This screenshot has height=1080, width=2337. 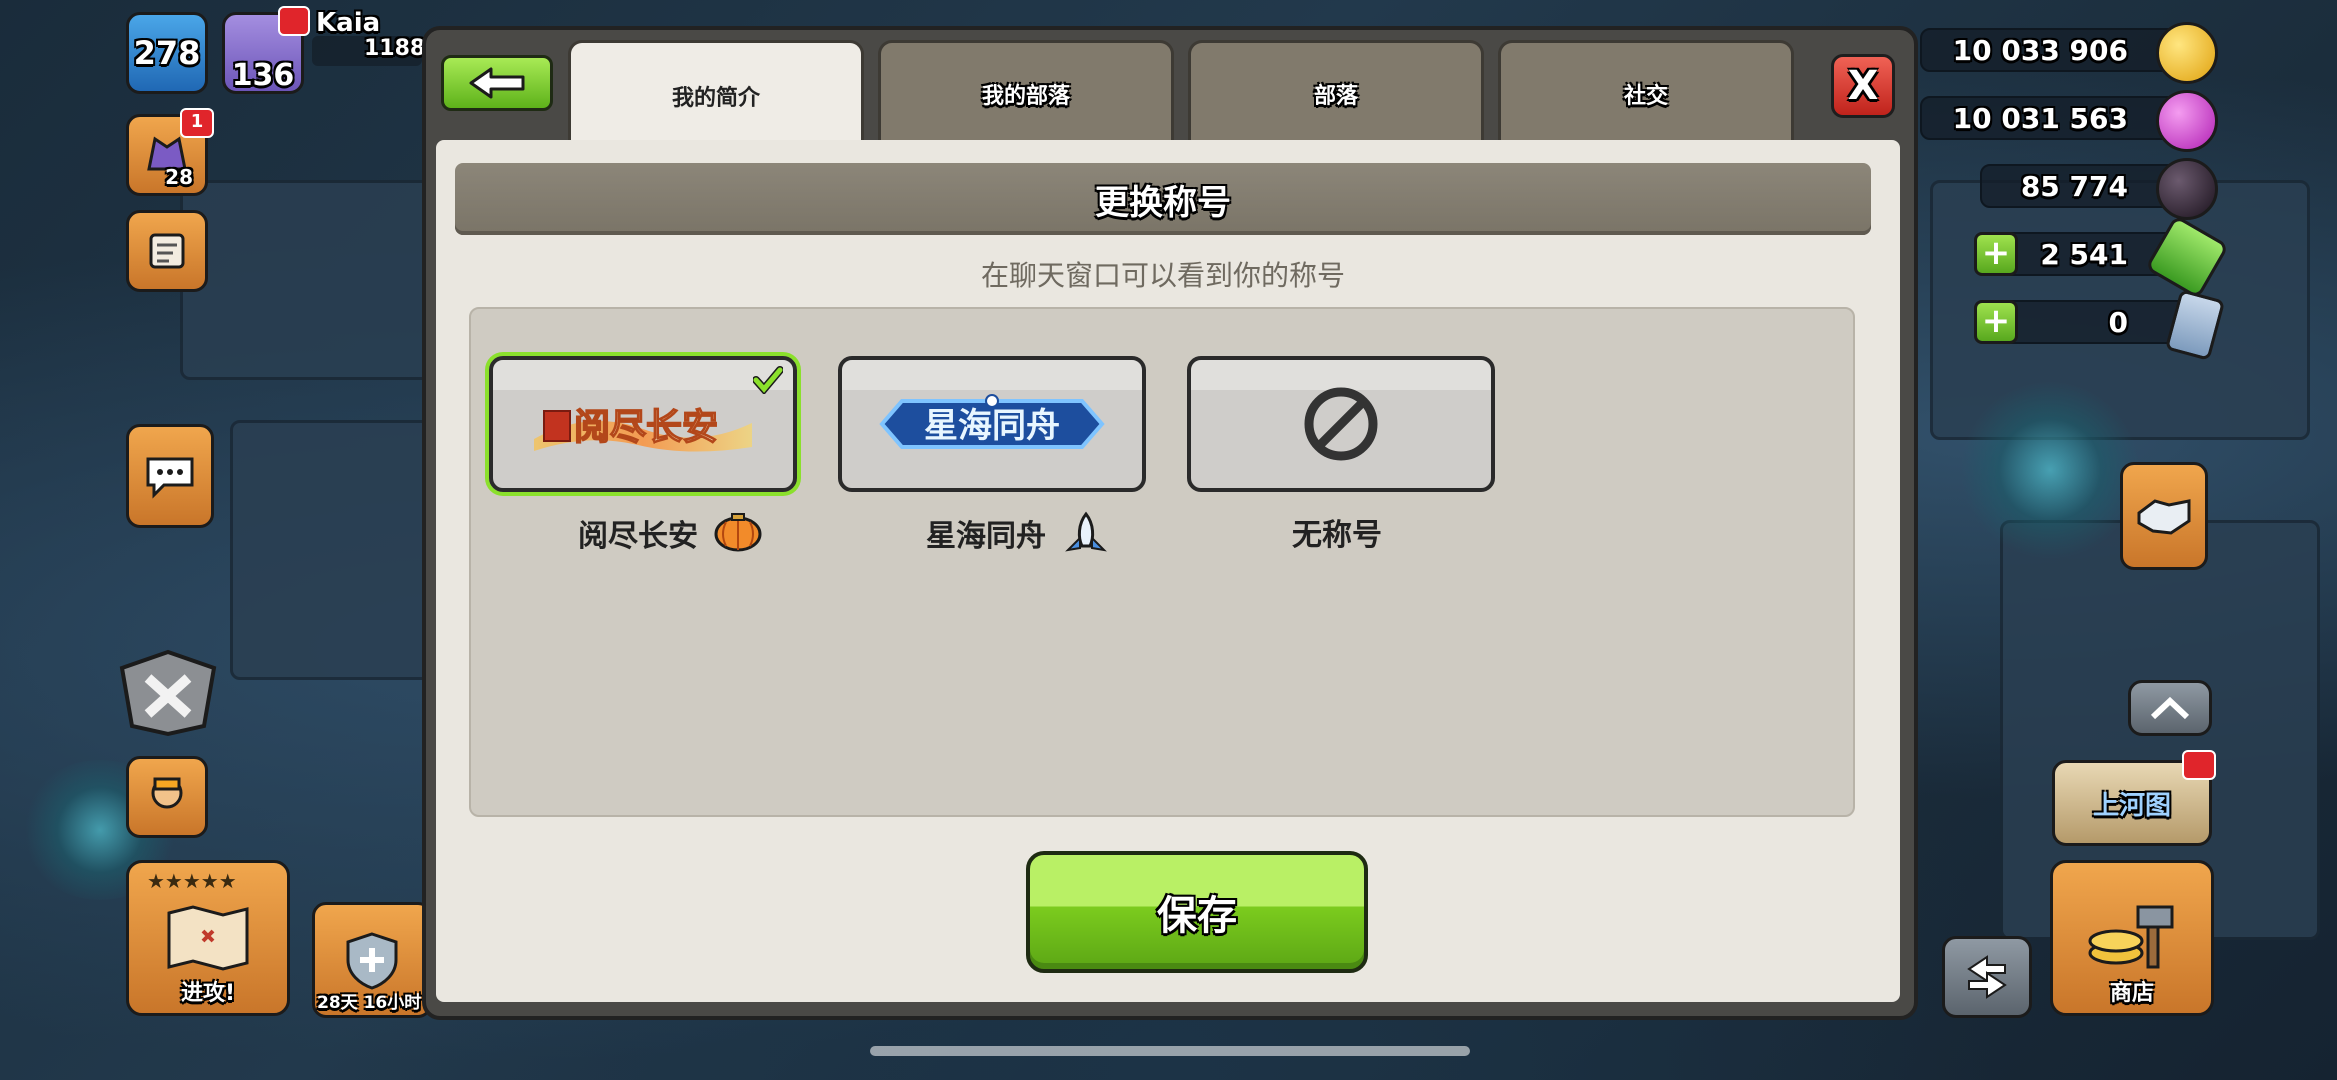 I want to click on chat-bubble-icon, so click(x=170, y=478).